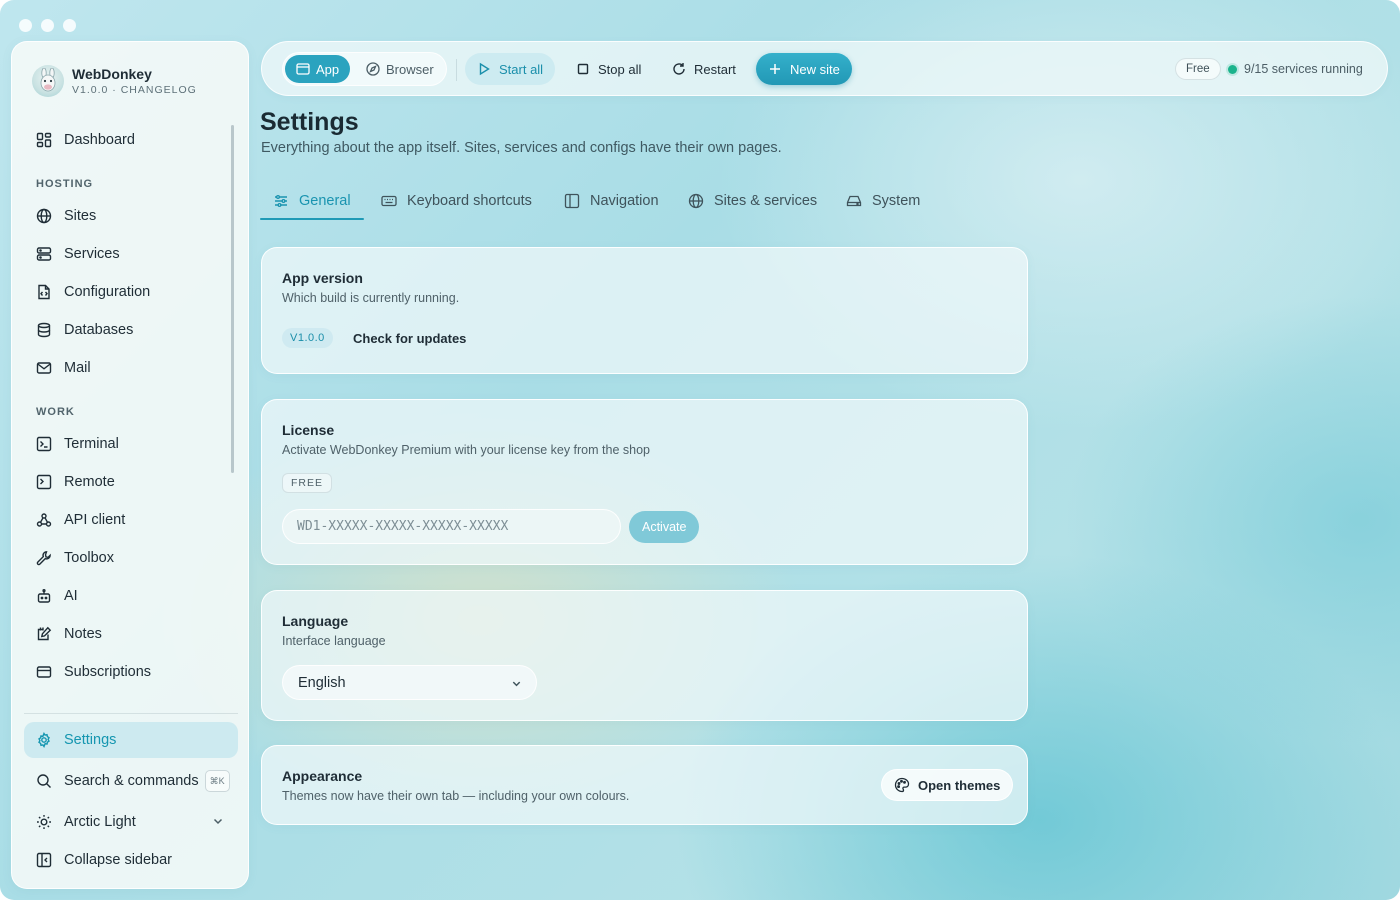 The height and width of the screenshot is (900, 1400). Describe the element at coordinates (334, 641) in the screenshot. I see `card-description: Interface language` at that location.